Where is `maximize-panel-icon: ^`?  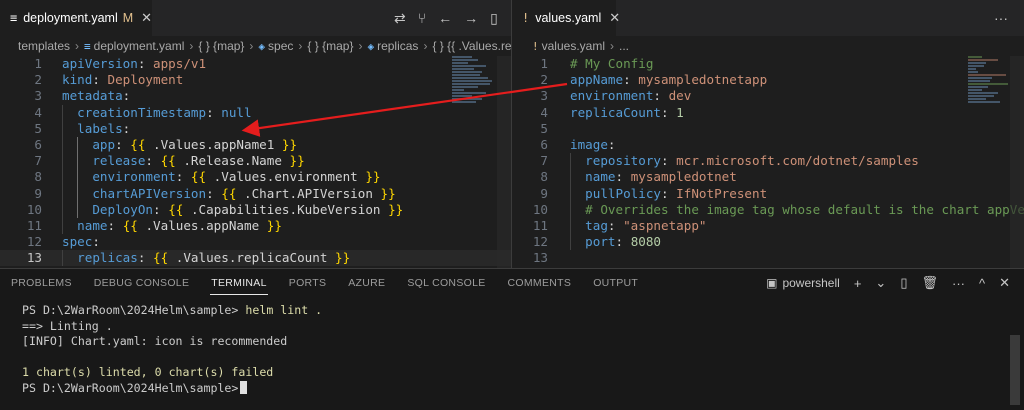
maximize-panel-icon: ^ is located at coordinates (982, 283).